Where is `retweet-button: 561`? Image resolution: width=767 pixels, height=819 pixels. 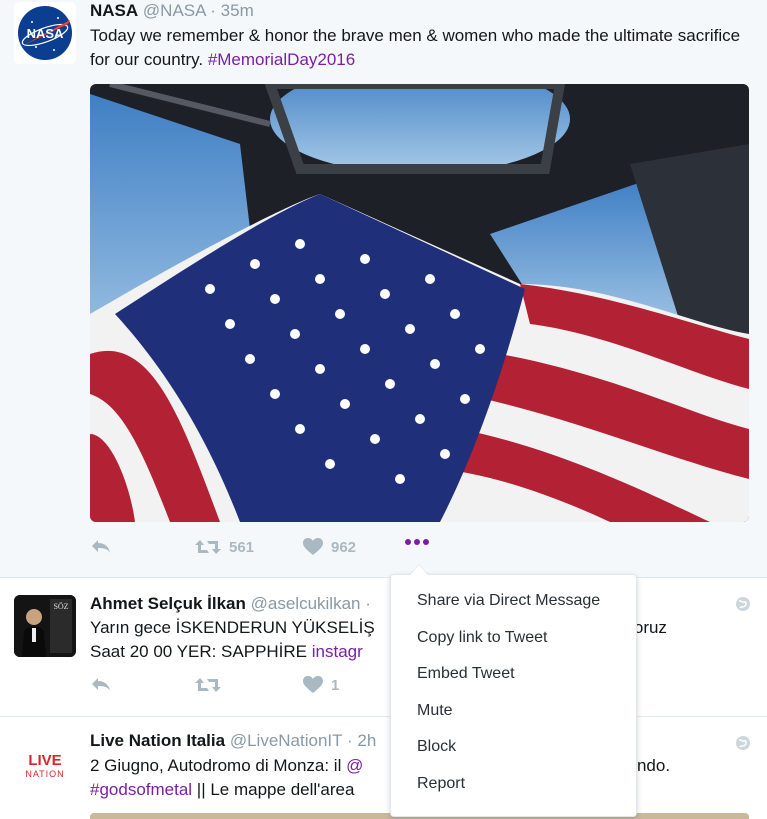
retweet-button: 561 is located at coordinates (224, 547).